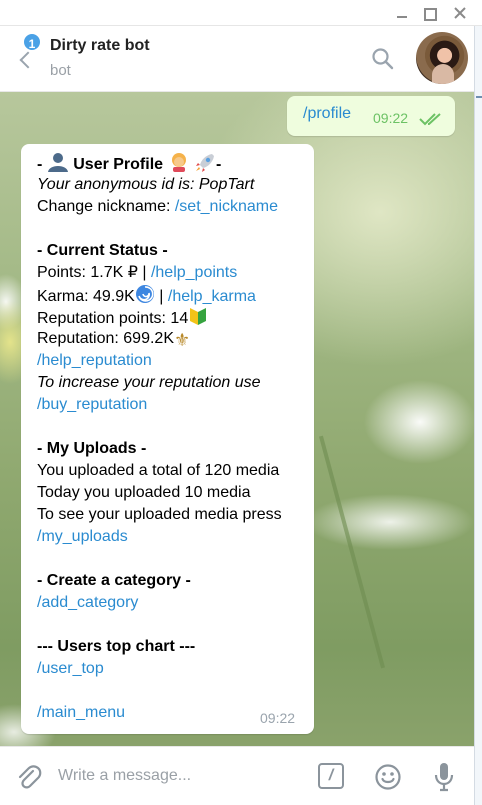 The height and width of the screenshot is (805, 482). I want to click on buy-reputation-link: /buy_reputation, so click(92, 405).